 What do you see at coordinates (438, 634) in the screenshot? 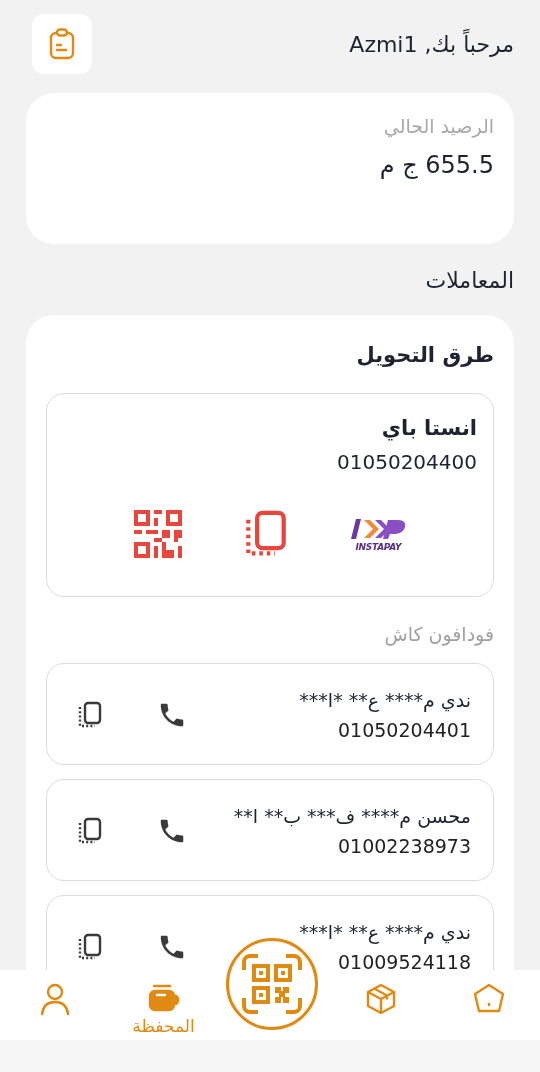
I see `section-title: فودافون كاش` at bounding box center [438, 634].